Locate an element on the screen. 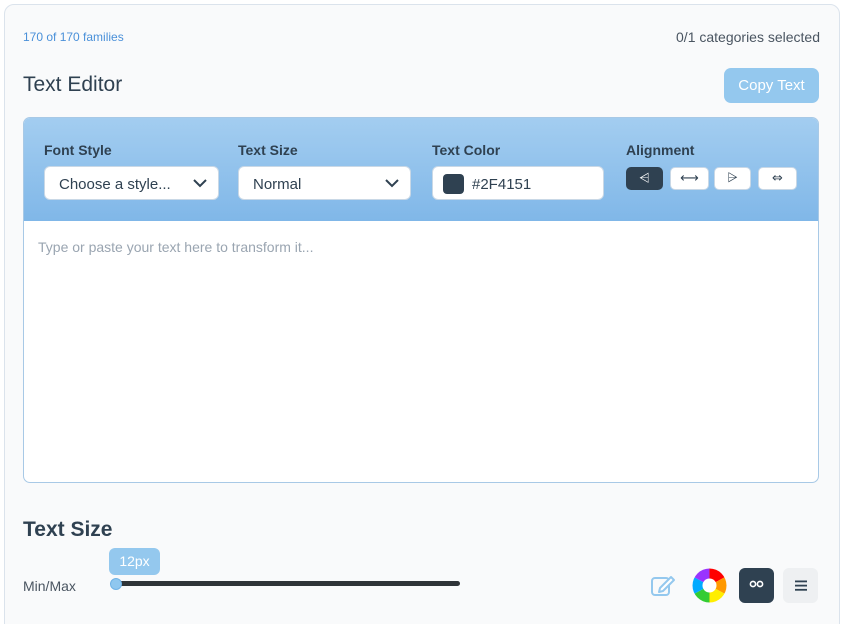  align-justify-icon: ⇔ is located at coordinates (777, 178).